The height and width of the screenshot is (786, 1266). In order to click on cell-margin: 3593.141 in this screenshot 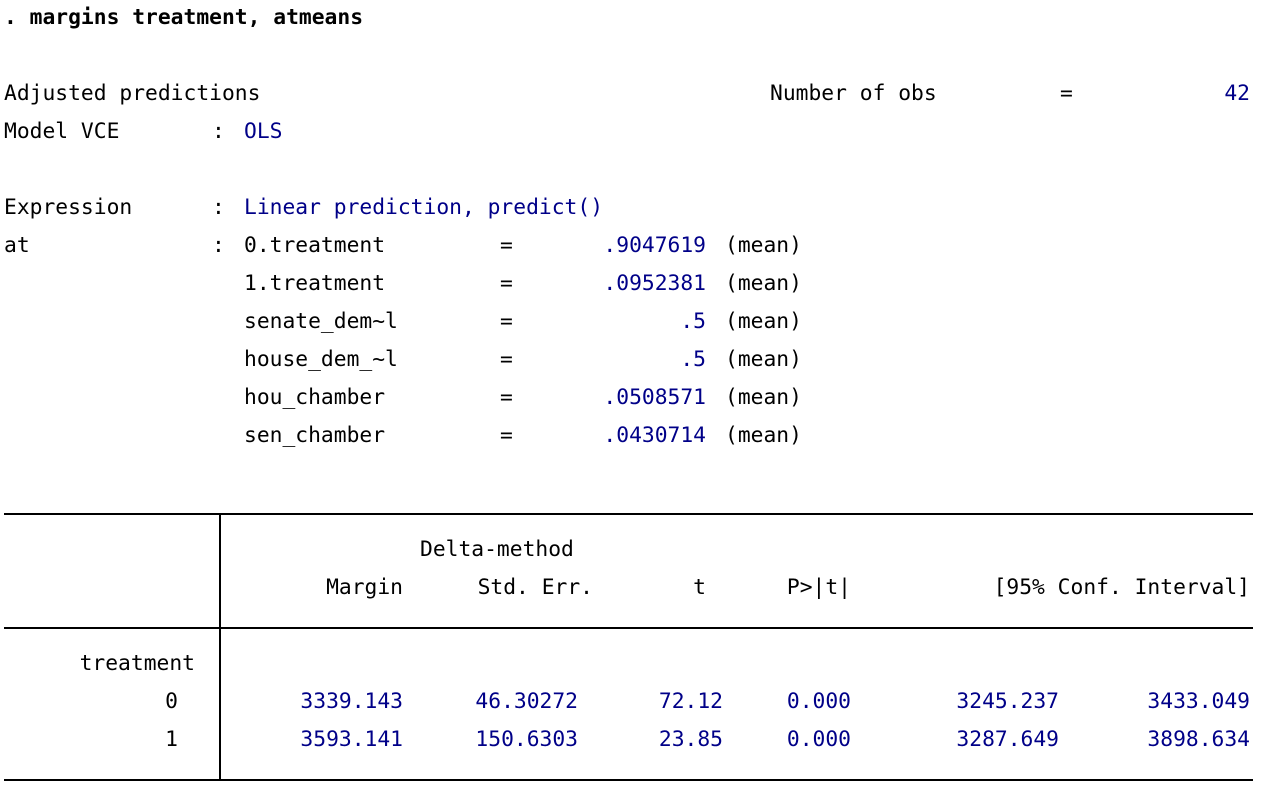, I will do `click(351, 739)`.